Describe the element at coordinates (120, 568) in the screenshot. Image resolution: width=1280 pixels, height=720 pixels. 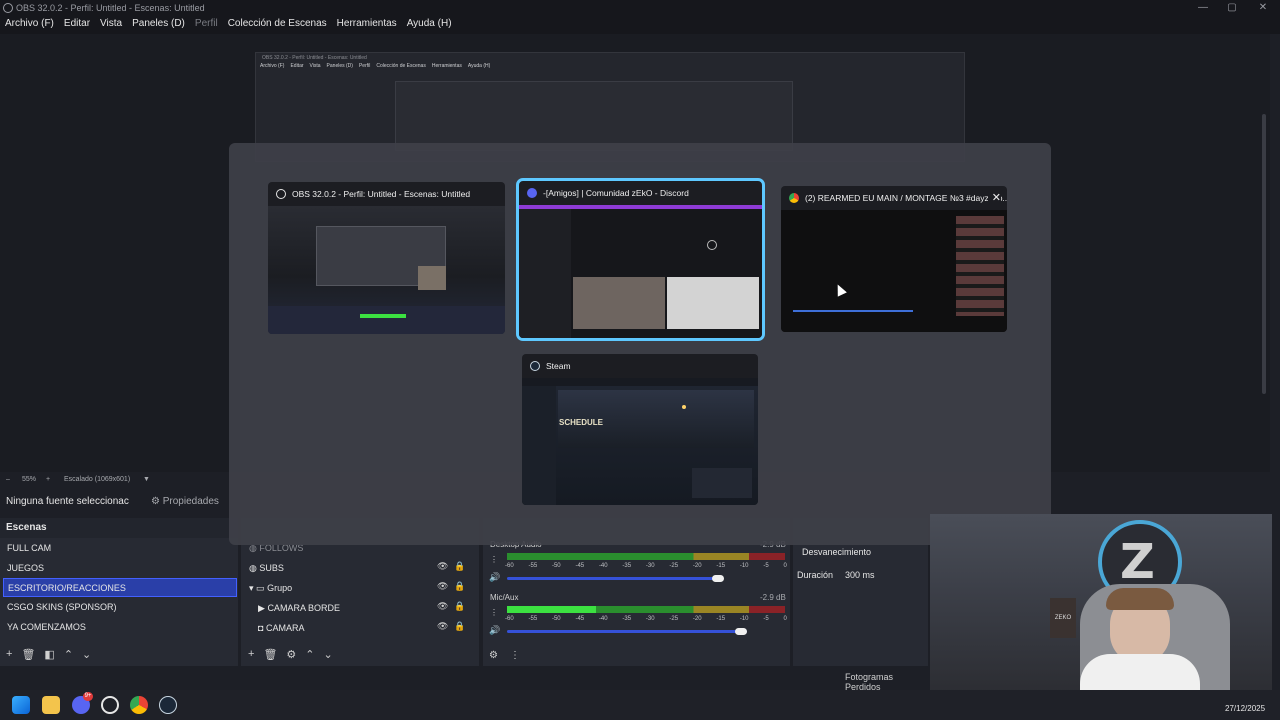
I see `scene-item-juegos: JUEGOS` at that location.